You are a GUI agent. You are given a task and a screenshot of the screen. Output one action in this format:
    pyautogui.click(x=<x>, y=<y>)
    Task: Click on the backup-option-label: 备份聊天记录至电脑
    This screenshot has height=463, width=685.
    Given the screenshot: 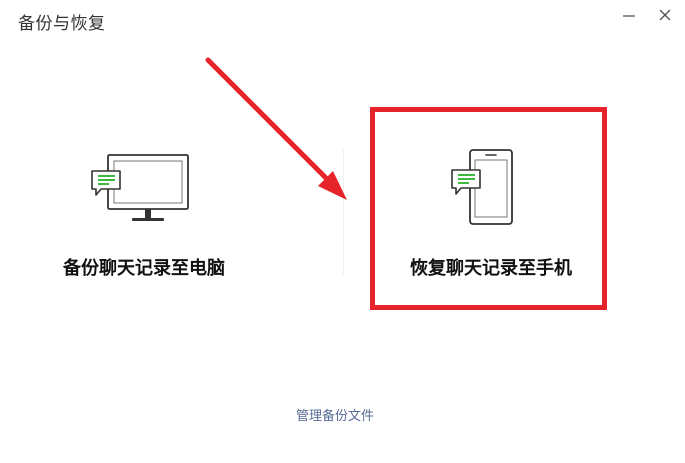 What is the action you would take?
    pyautogui.click(x=144, y=268)
    